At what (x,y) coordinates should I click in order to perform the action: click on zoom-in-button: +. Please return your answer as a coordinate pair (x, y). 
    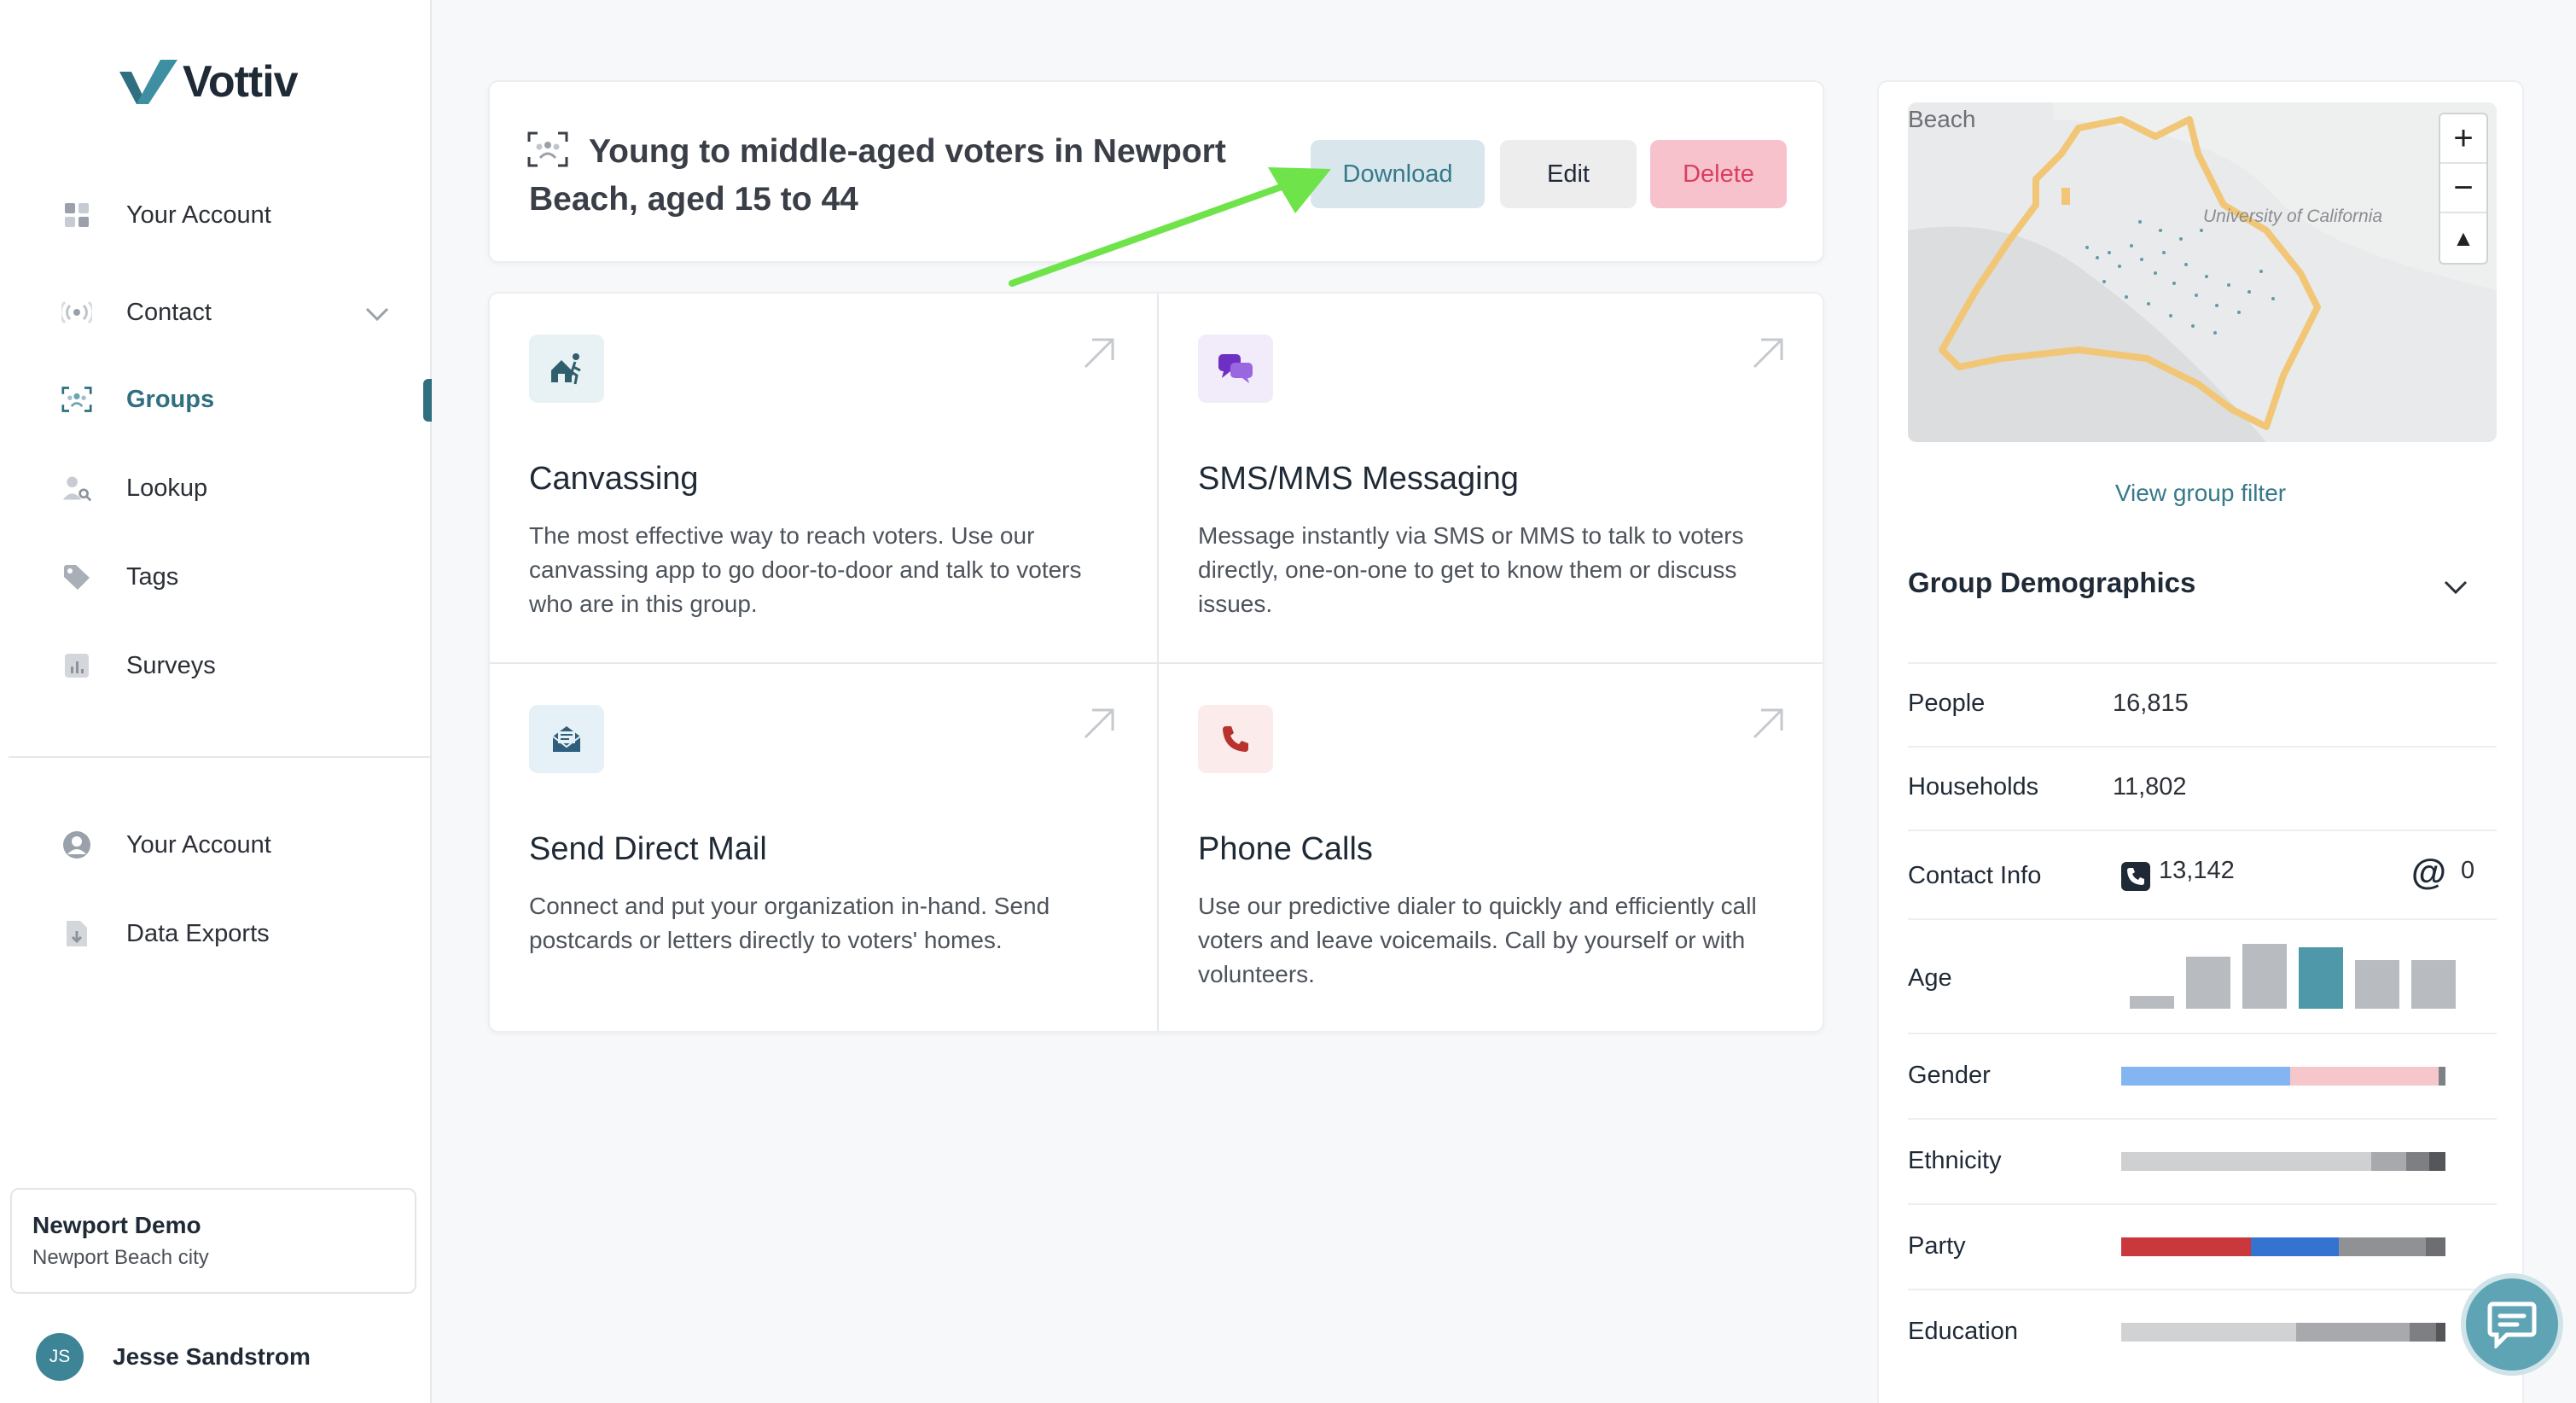
    Looking at the image, I should click on (2463, 139).